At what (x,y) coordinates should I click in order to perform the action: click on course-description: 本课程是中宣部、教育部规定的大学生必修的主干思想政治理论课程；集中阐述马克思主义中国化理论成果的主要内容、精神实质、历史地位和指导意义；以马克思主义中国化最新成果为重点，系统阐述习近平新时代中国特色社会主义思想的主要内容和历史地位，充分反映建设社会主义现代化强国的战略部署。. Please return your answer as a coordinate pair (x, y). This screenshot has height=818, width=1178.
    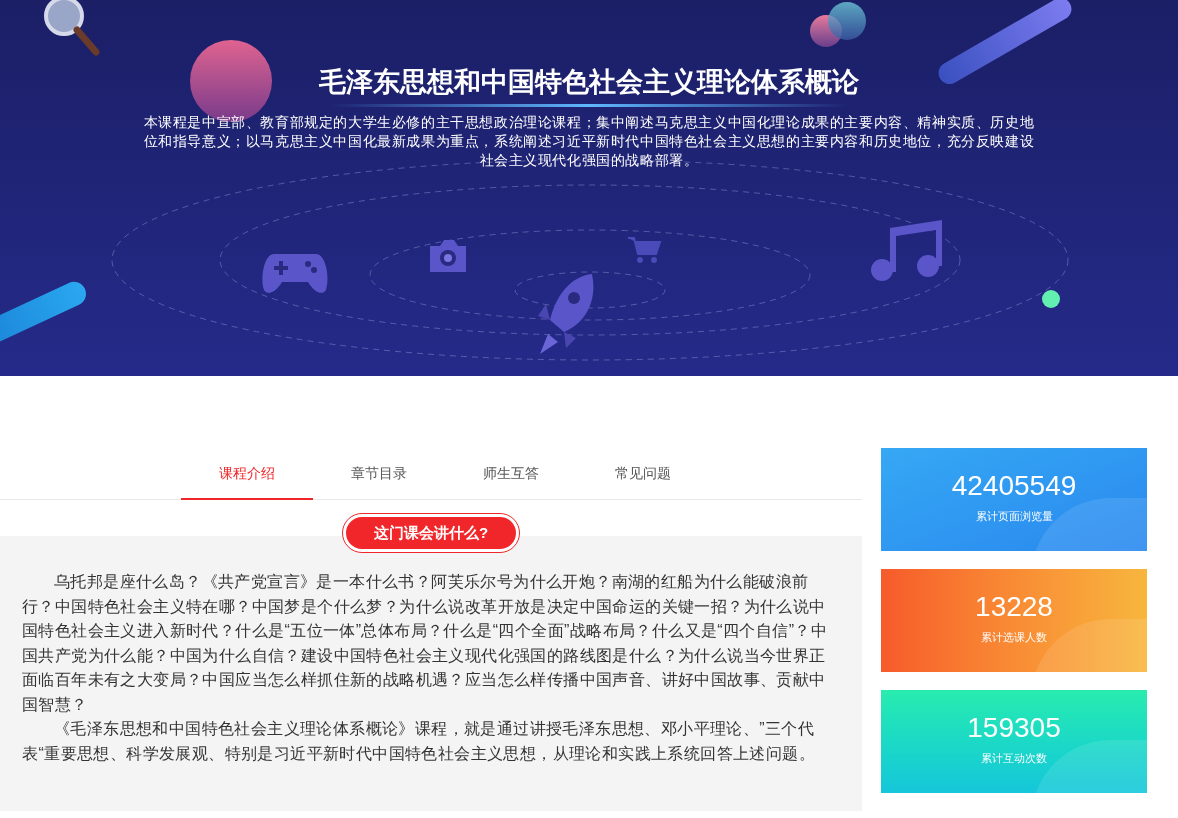
    Looking at the image, I should click on (589, 141).